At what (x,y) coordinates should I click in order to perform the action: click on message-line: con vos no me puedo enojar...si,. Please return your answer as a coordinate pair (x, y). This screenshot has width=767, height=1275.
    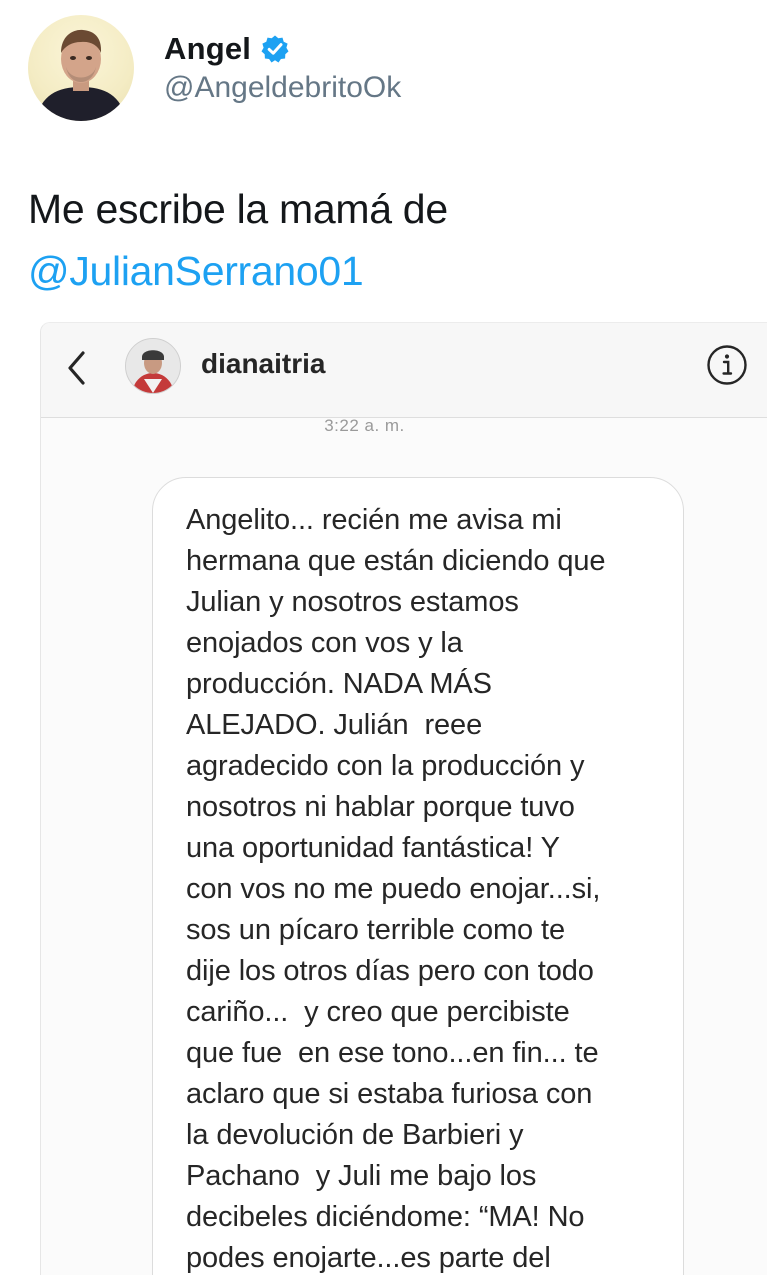
    Looking at the image, I should click on (393, 889).